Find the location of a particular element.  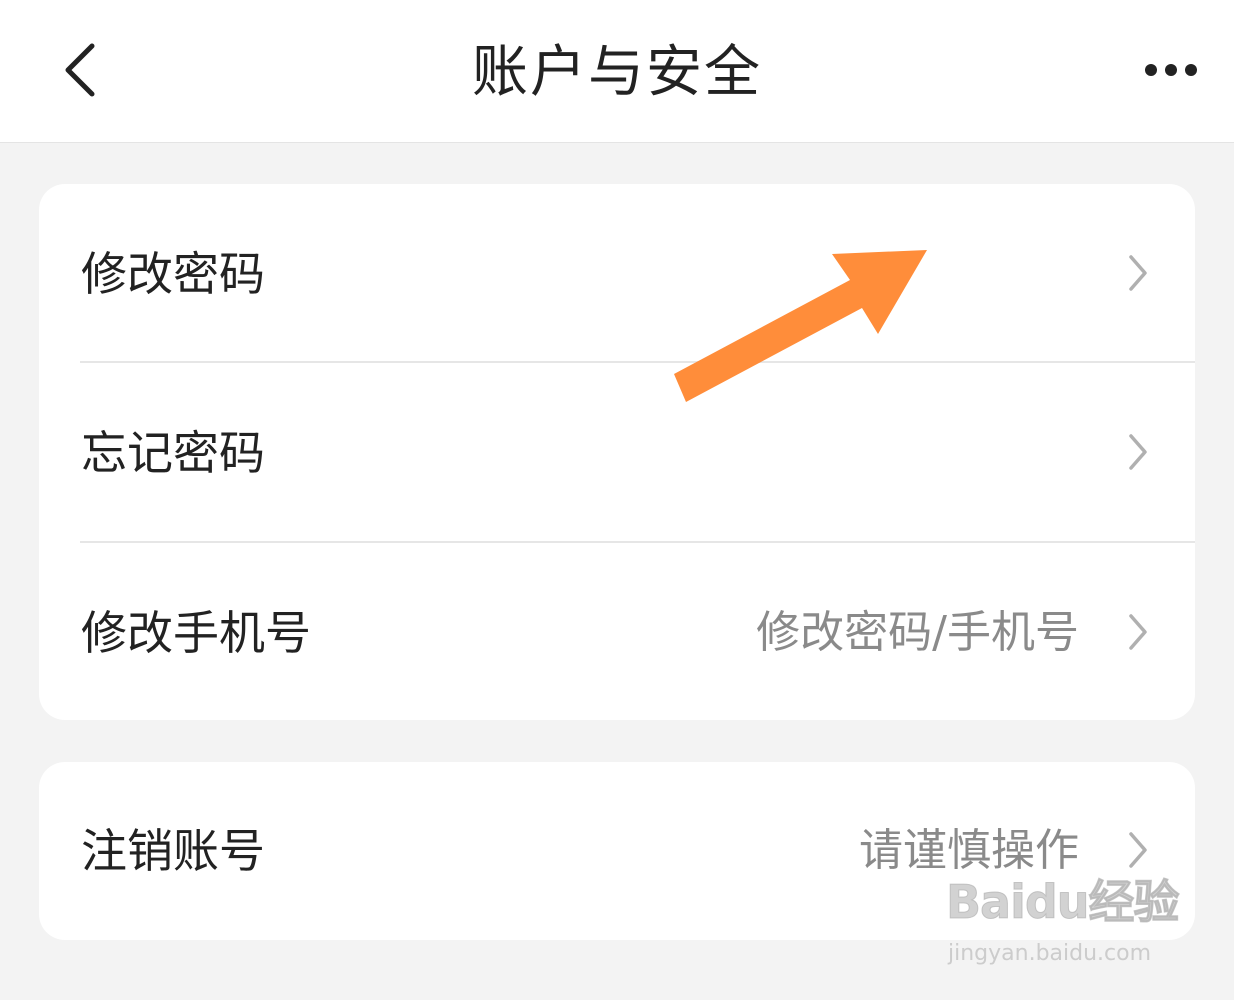

more-options-button is located at coordinates (1171, 70).